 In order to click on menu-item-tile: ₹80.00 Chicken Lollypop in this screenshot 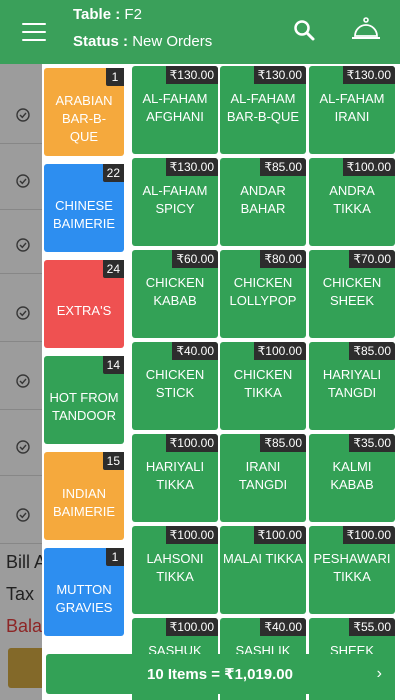, I will do `click(263, 294)`.